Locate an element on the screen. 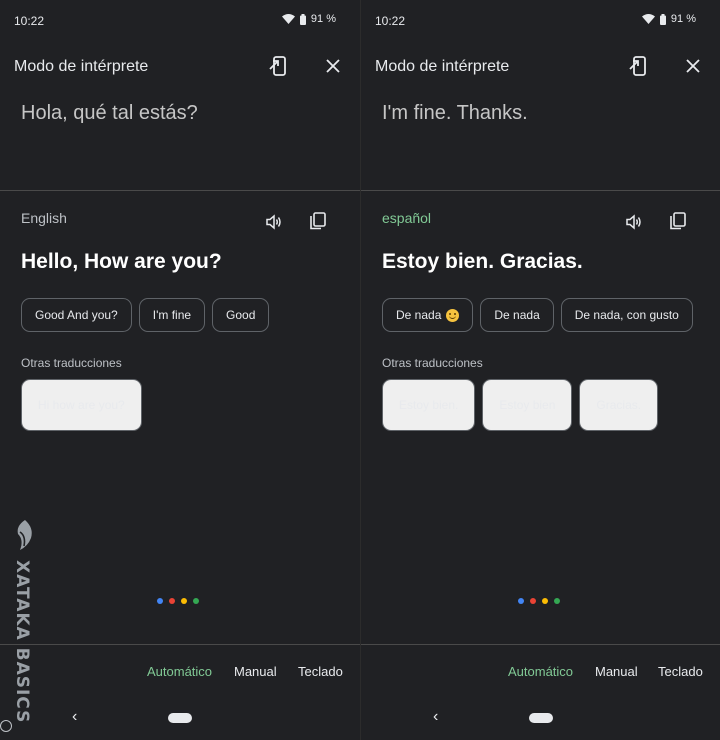 The width and height of the screenshot is (720, 740). smile-emoji-icon is located at coordinates (453, 315).